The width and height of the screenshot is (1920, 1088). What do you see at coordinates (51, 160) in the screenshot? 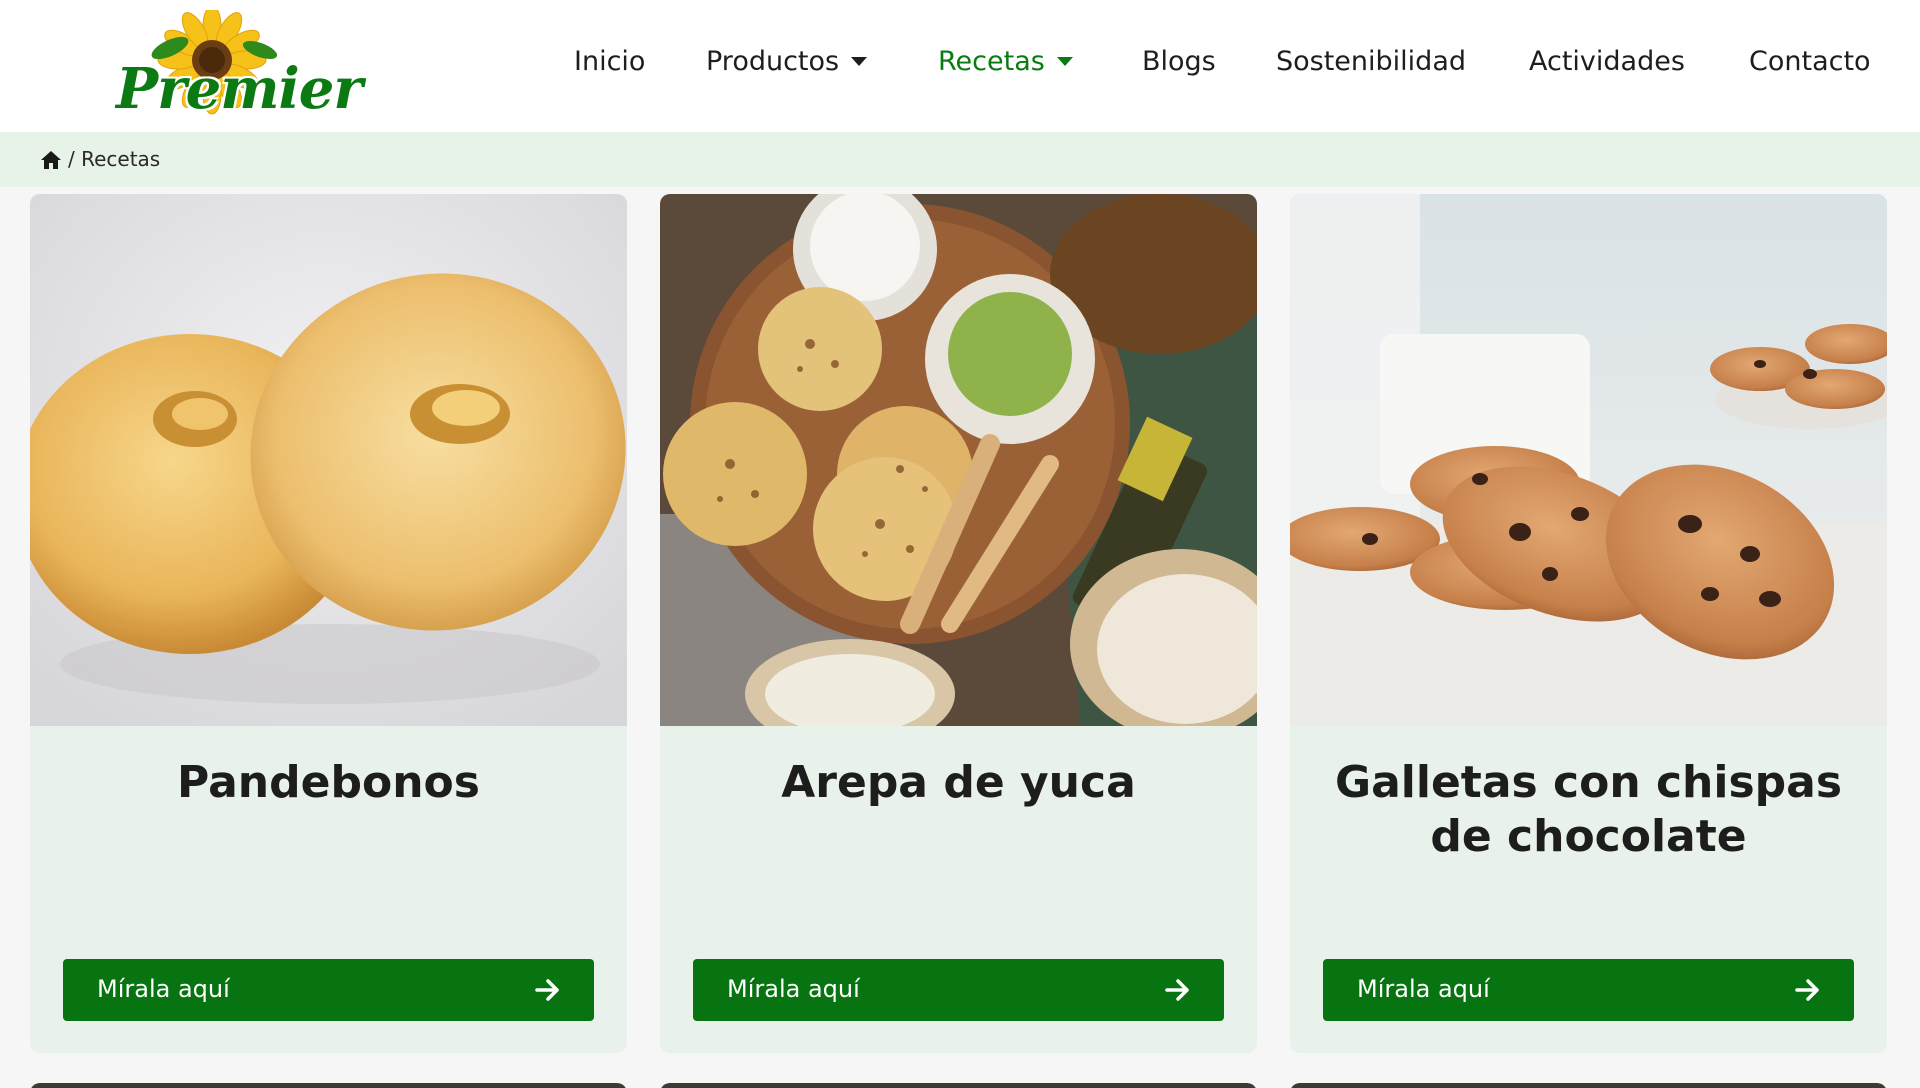
I see `home-icon` at bounding box center [51, 160].